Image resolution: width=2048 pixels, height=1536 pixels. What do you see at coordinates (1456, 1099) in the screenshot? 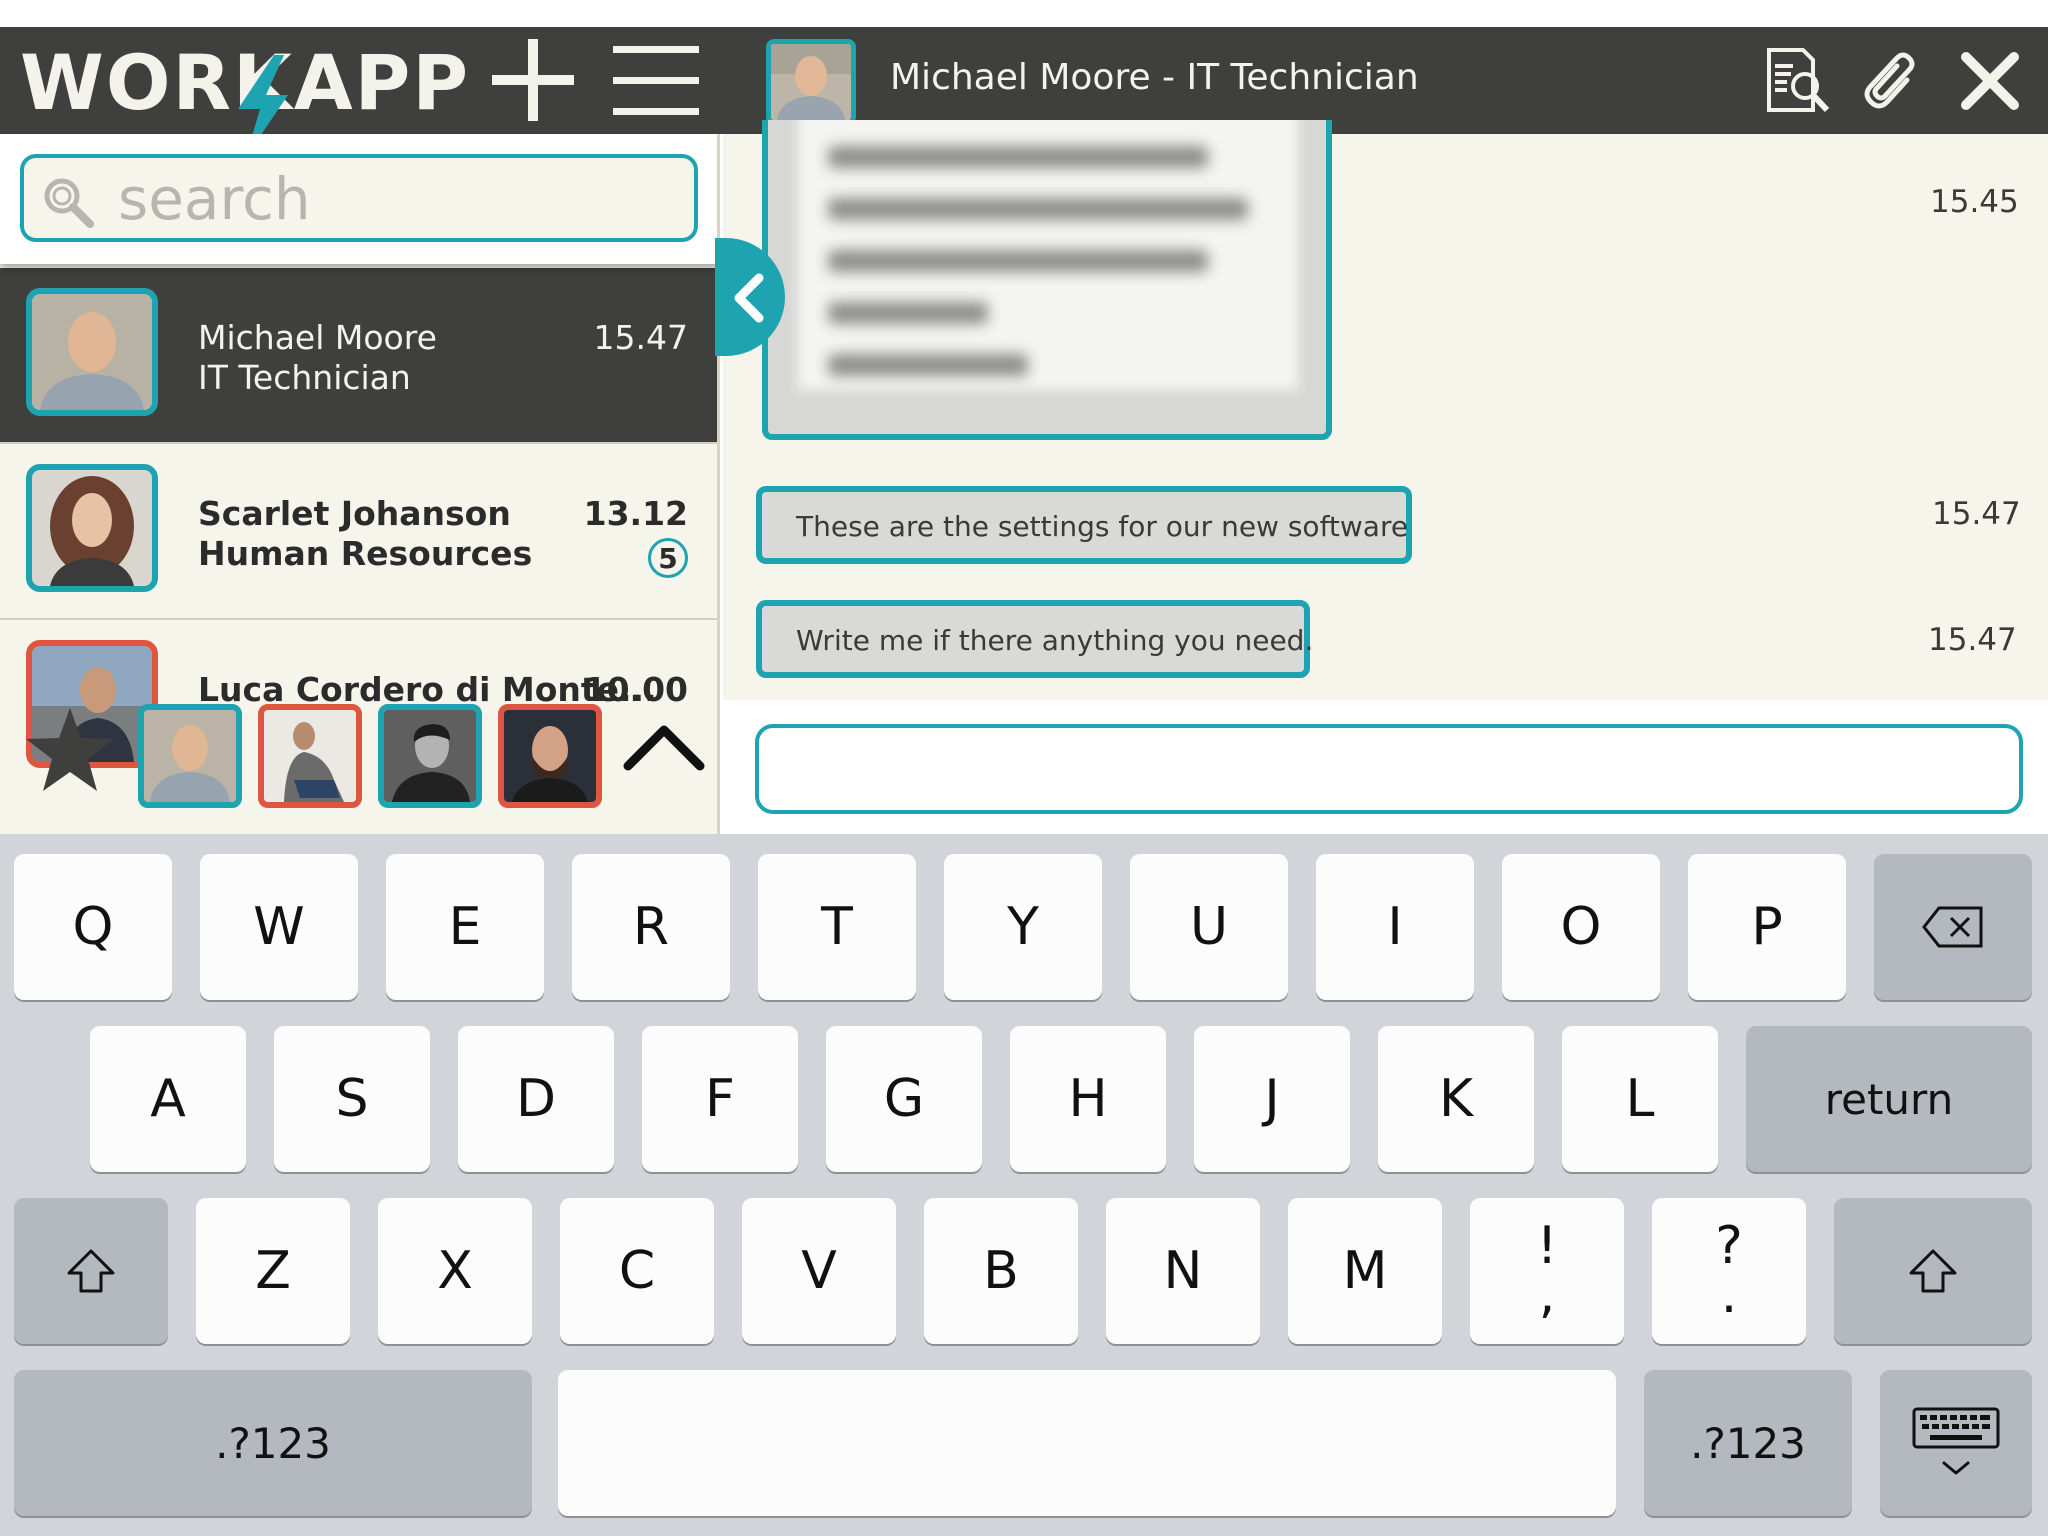
I see `key-k: K` at bounding box center [1456, 1099].